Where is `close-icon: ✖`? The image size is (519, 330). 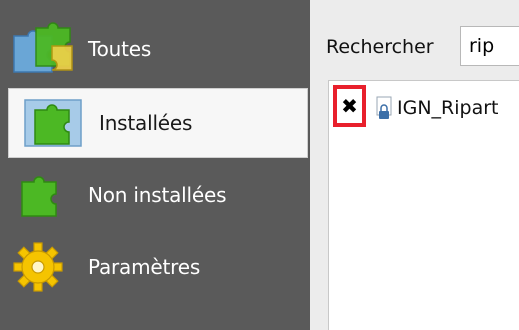
close-icon: ✖ is located at coordinates (349, 106).